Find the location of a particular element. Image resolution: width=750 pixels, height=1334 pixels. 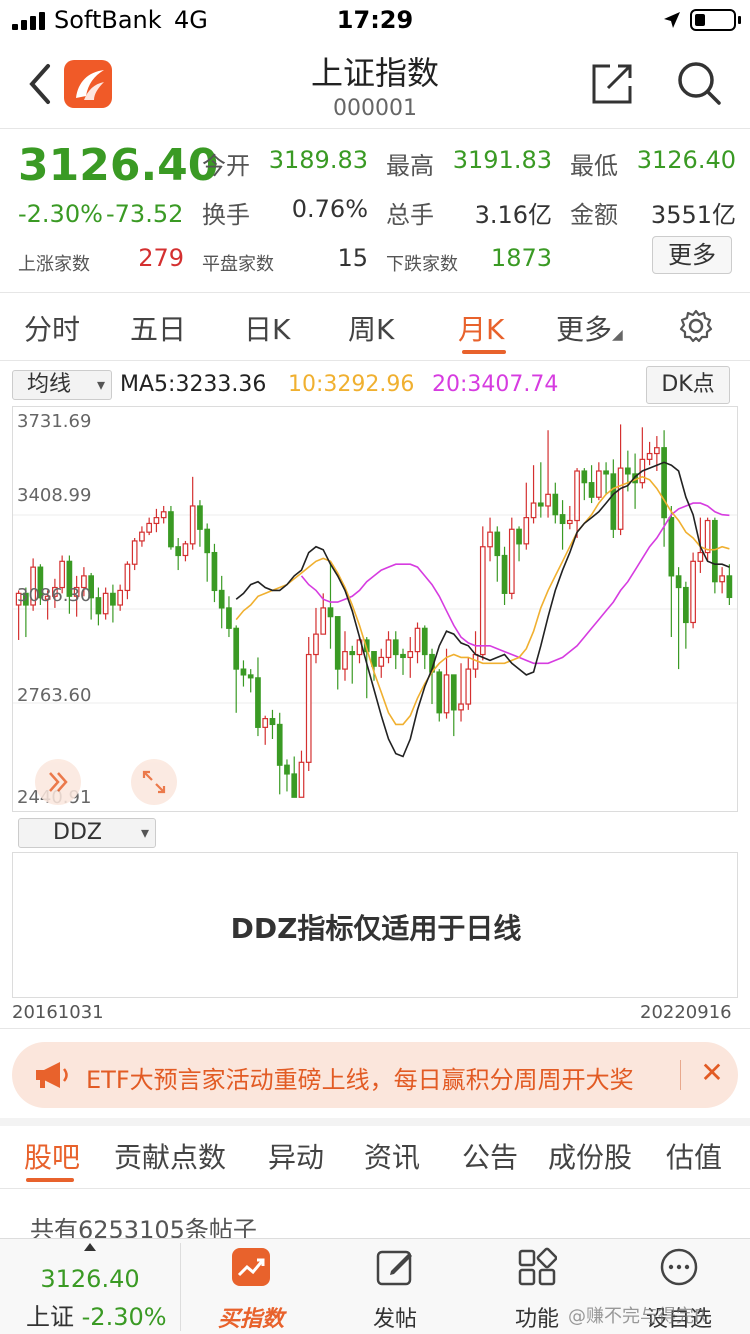

gear-icon is located at coordinates (696, 326).